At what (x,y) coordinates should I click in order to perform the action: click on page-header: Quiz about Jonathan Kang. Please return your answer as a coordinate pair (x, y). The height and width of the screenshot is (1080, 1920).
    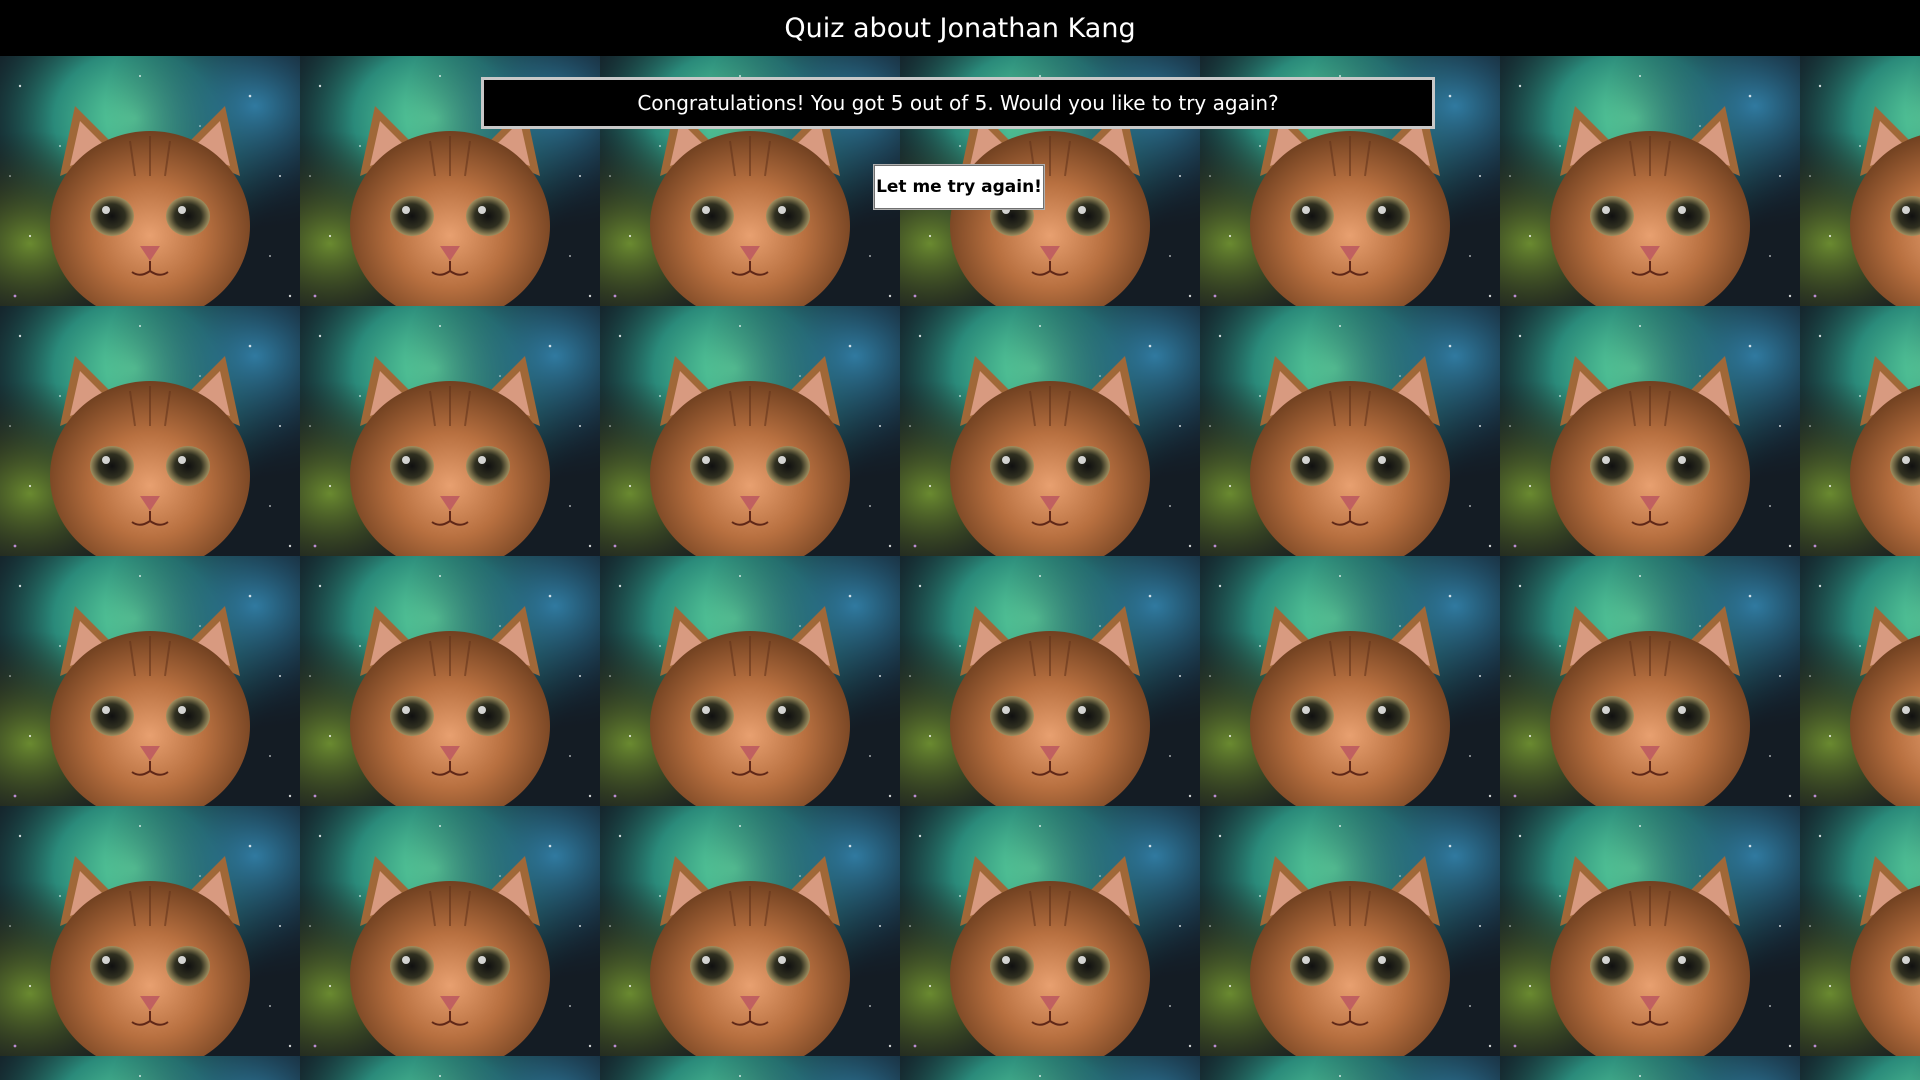
    Looking at the image, I should click on (960, 28).